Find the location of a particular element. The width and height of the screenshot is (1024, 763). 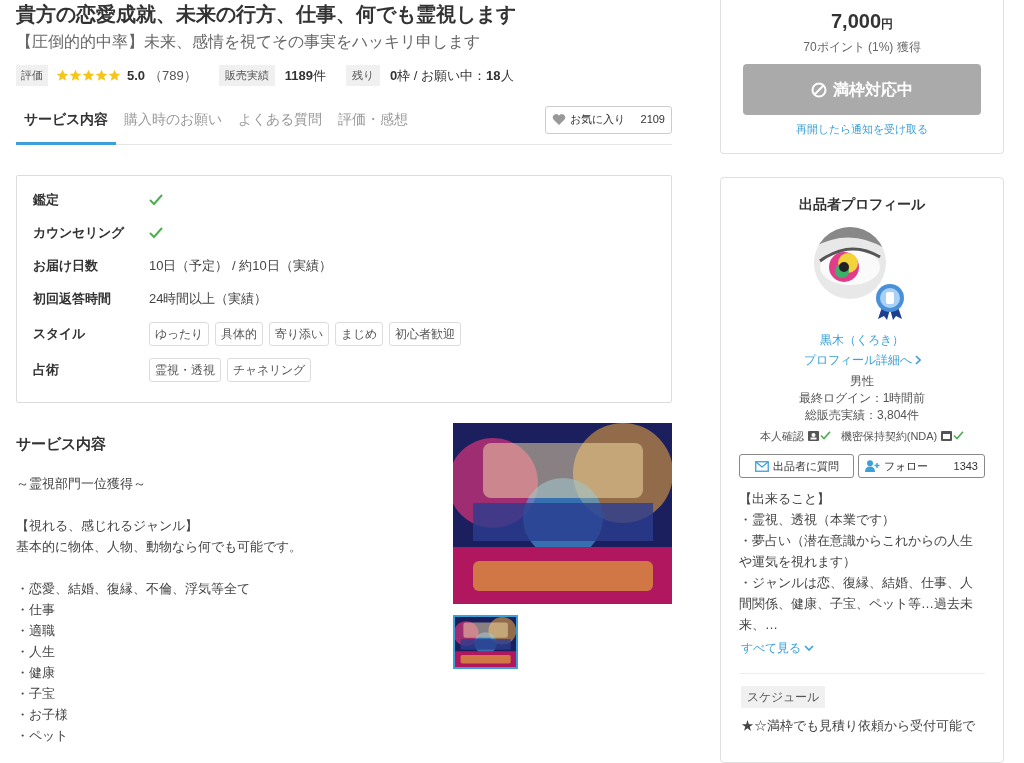

tab: よくある質問 is located at coordinates (280, 126).